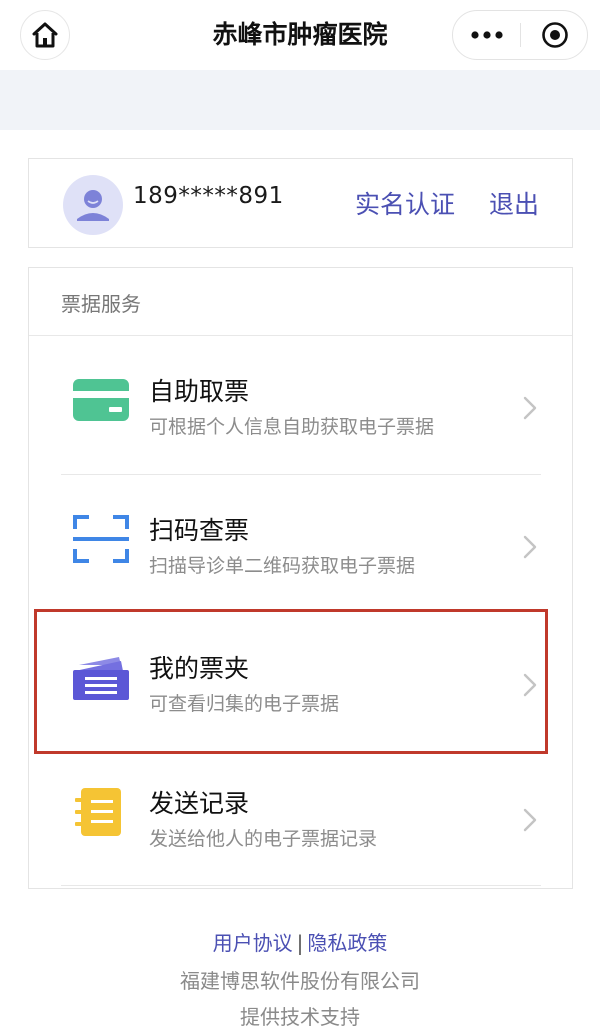 This screenshot has width=600, height=1035. I want to click on item-description: 可查看归集的电子票据, so click(244, 704).